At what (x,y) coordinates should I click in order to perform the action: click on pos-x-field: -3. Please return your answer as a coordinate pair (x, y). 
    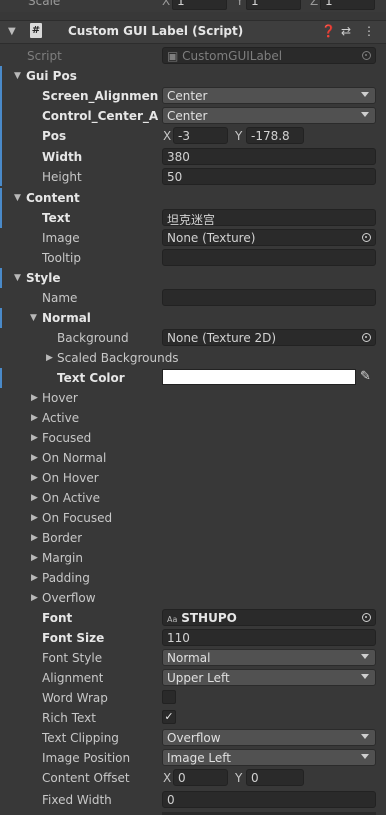
    Looking at the image, I should click on (200, 135).